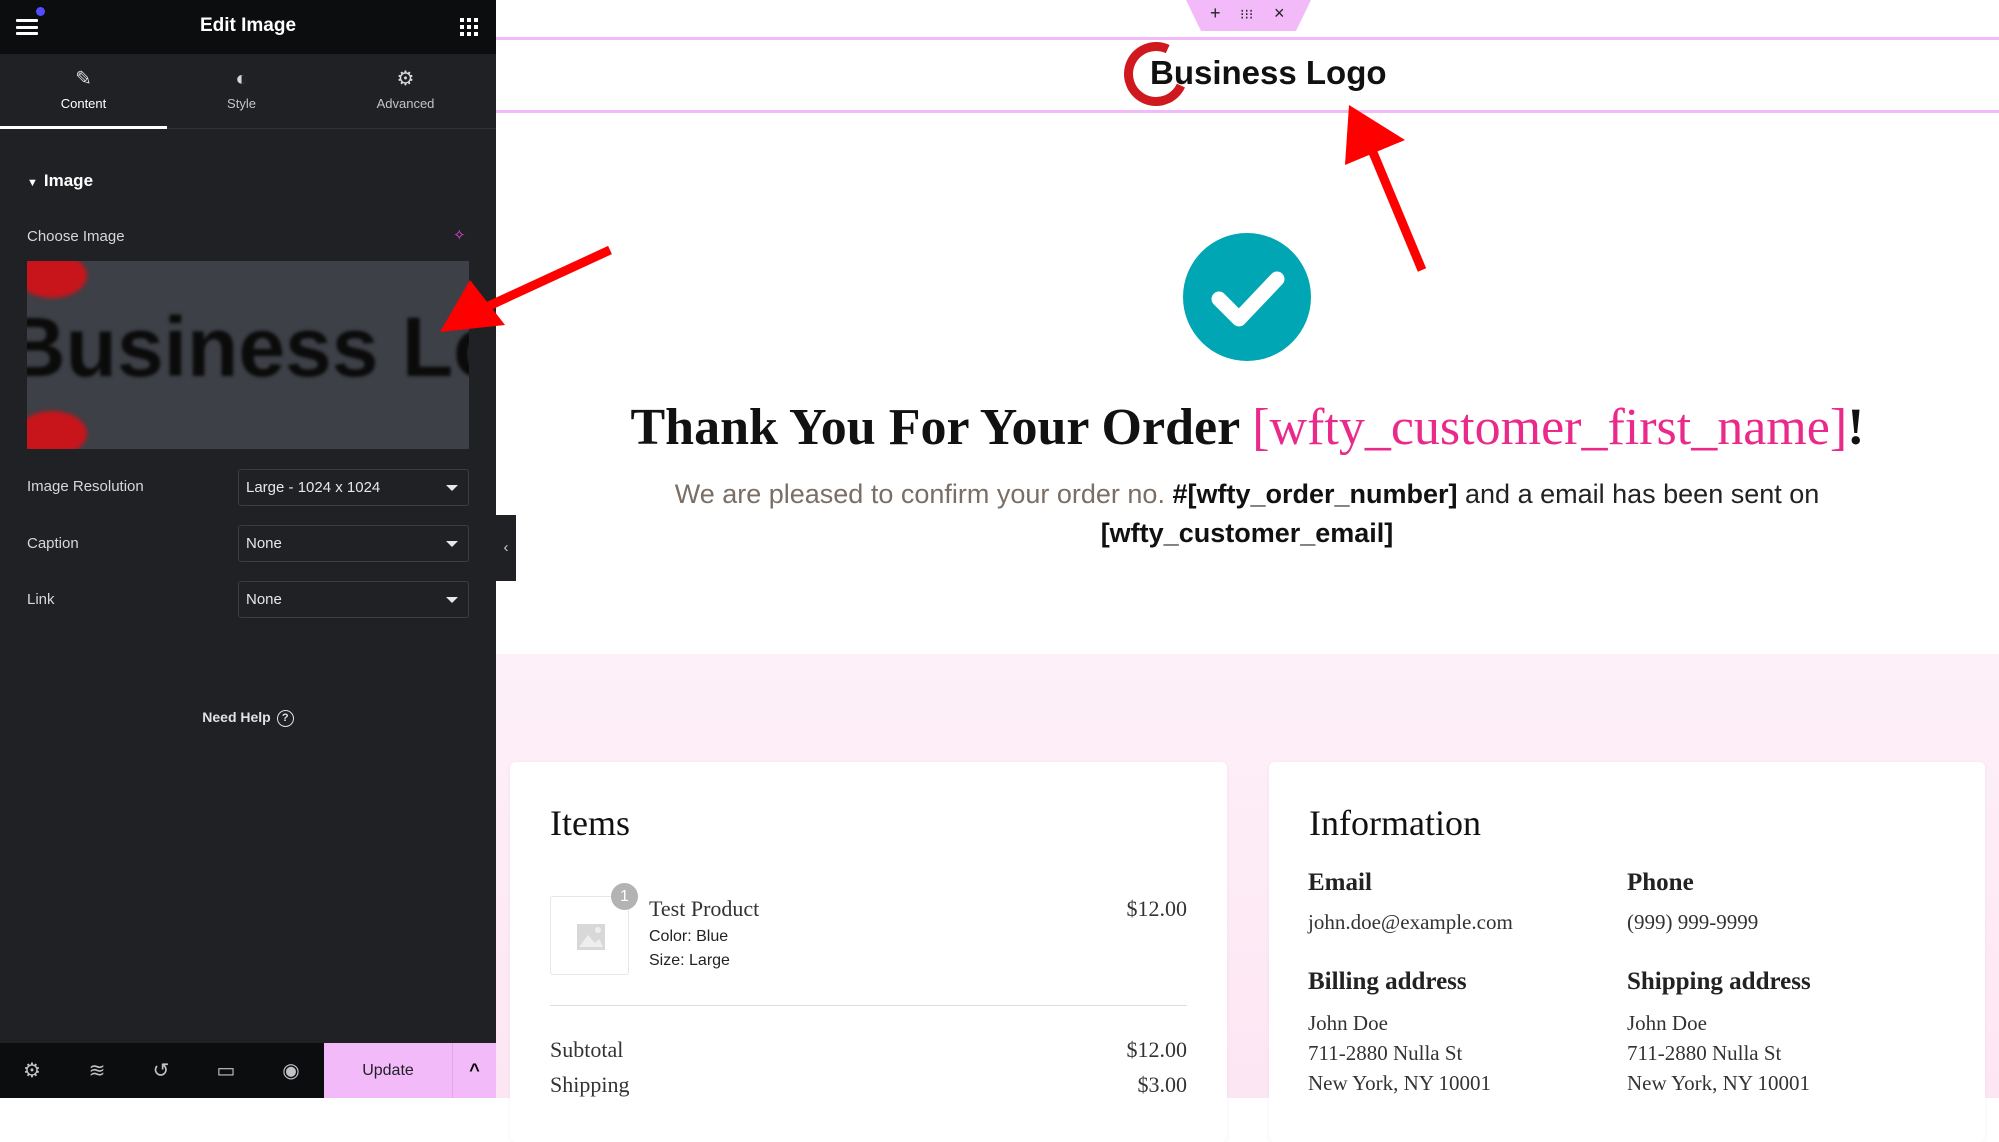 The image size is (1999, 1142). What do you see at coordinates (590, 823) in the screenshot?
I see `items-title: Items` at bounding box center [590, 823].